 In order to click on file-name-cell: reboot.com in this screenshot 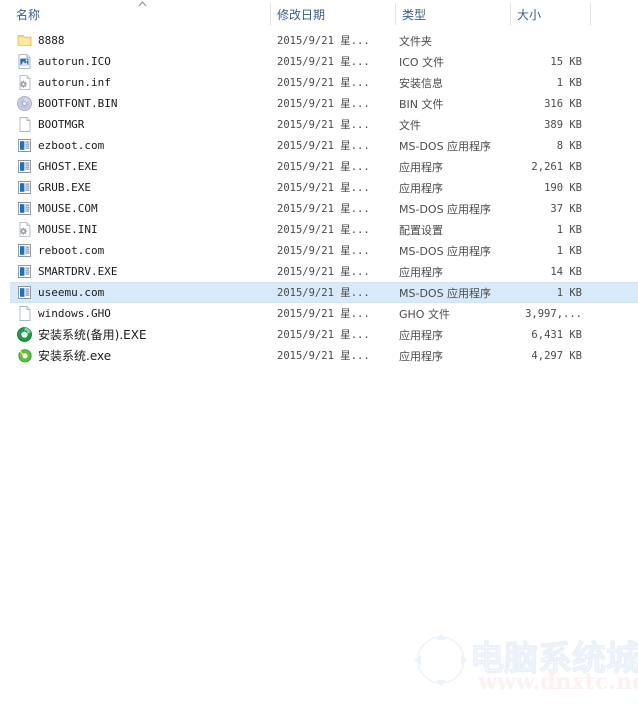, I will do `click(141, 250)`.